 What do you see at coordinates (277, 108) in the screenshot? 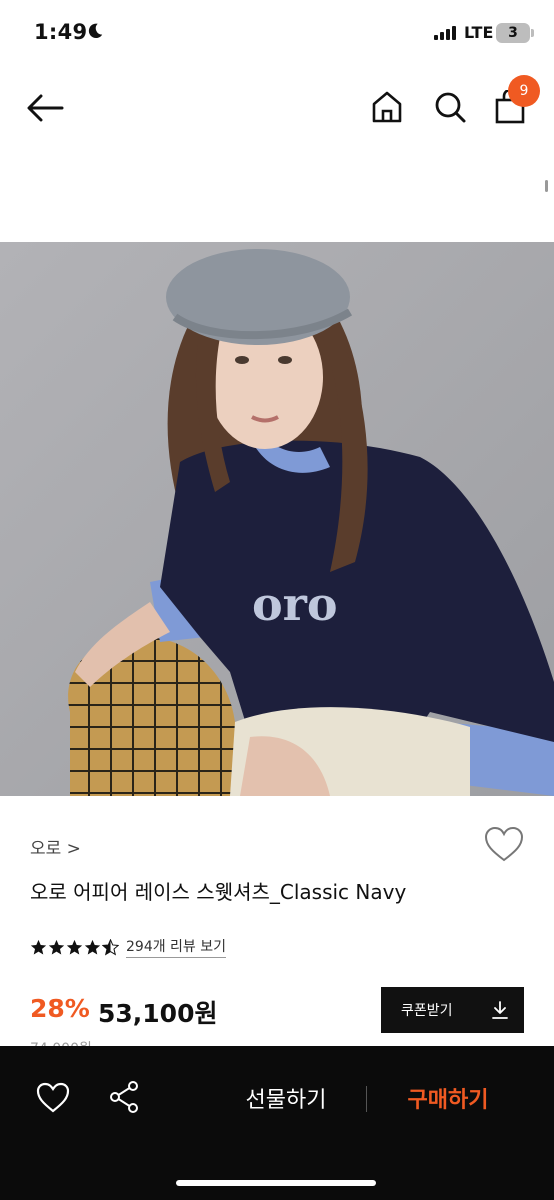
I see `header` at bounding box center [277, 108].